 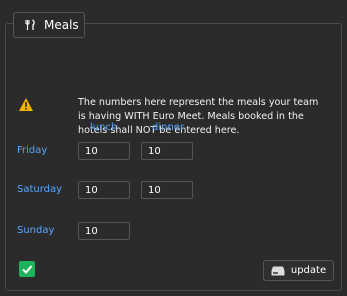 I want to click on sunday-lunch-input, so click(x=104, y=231).